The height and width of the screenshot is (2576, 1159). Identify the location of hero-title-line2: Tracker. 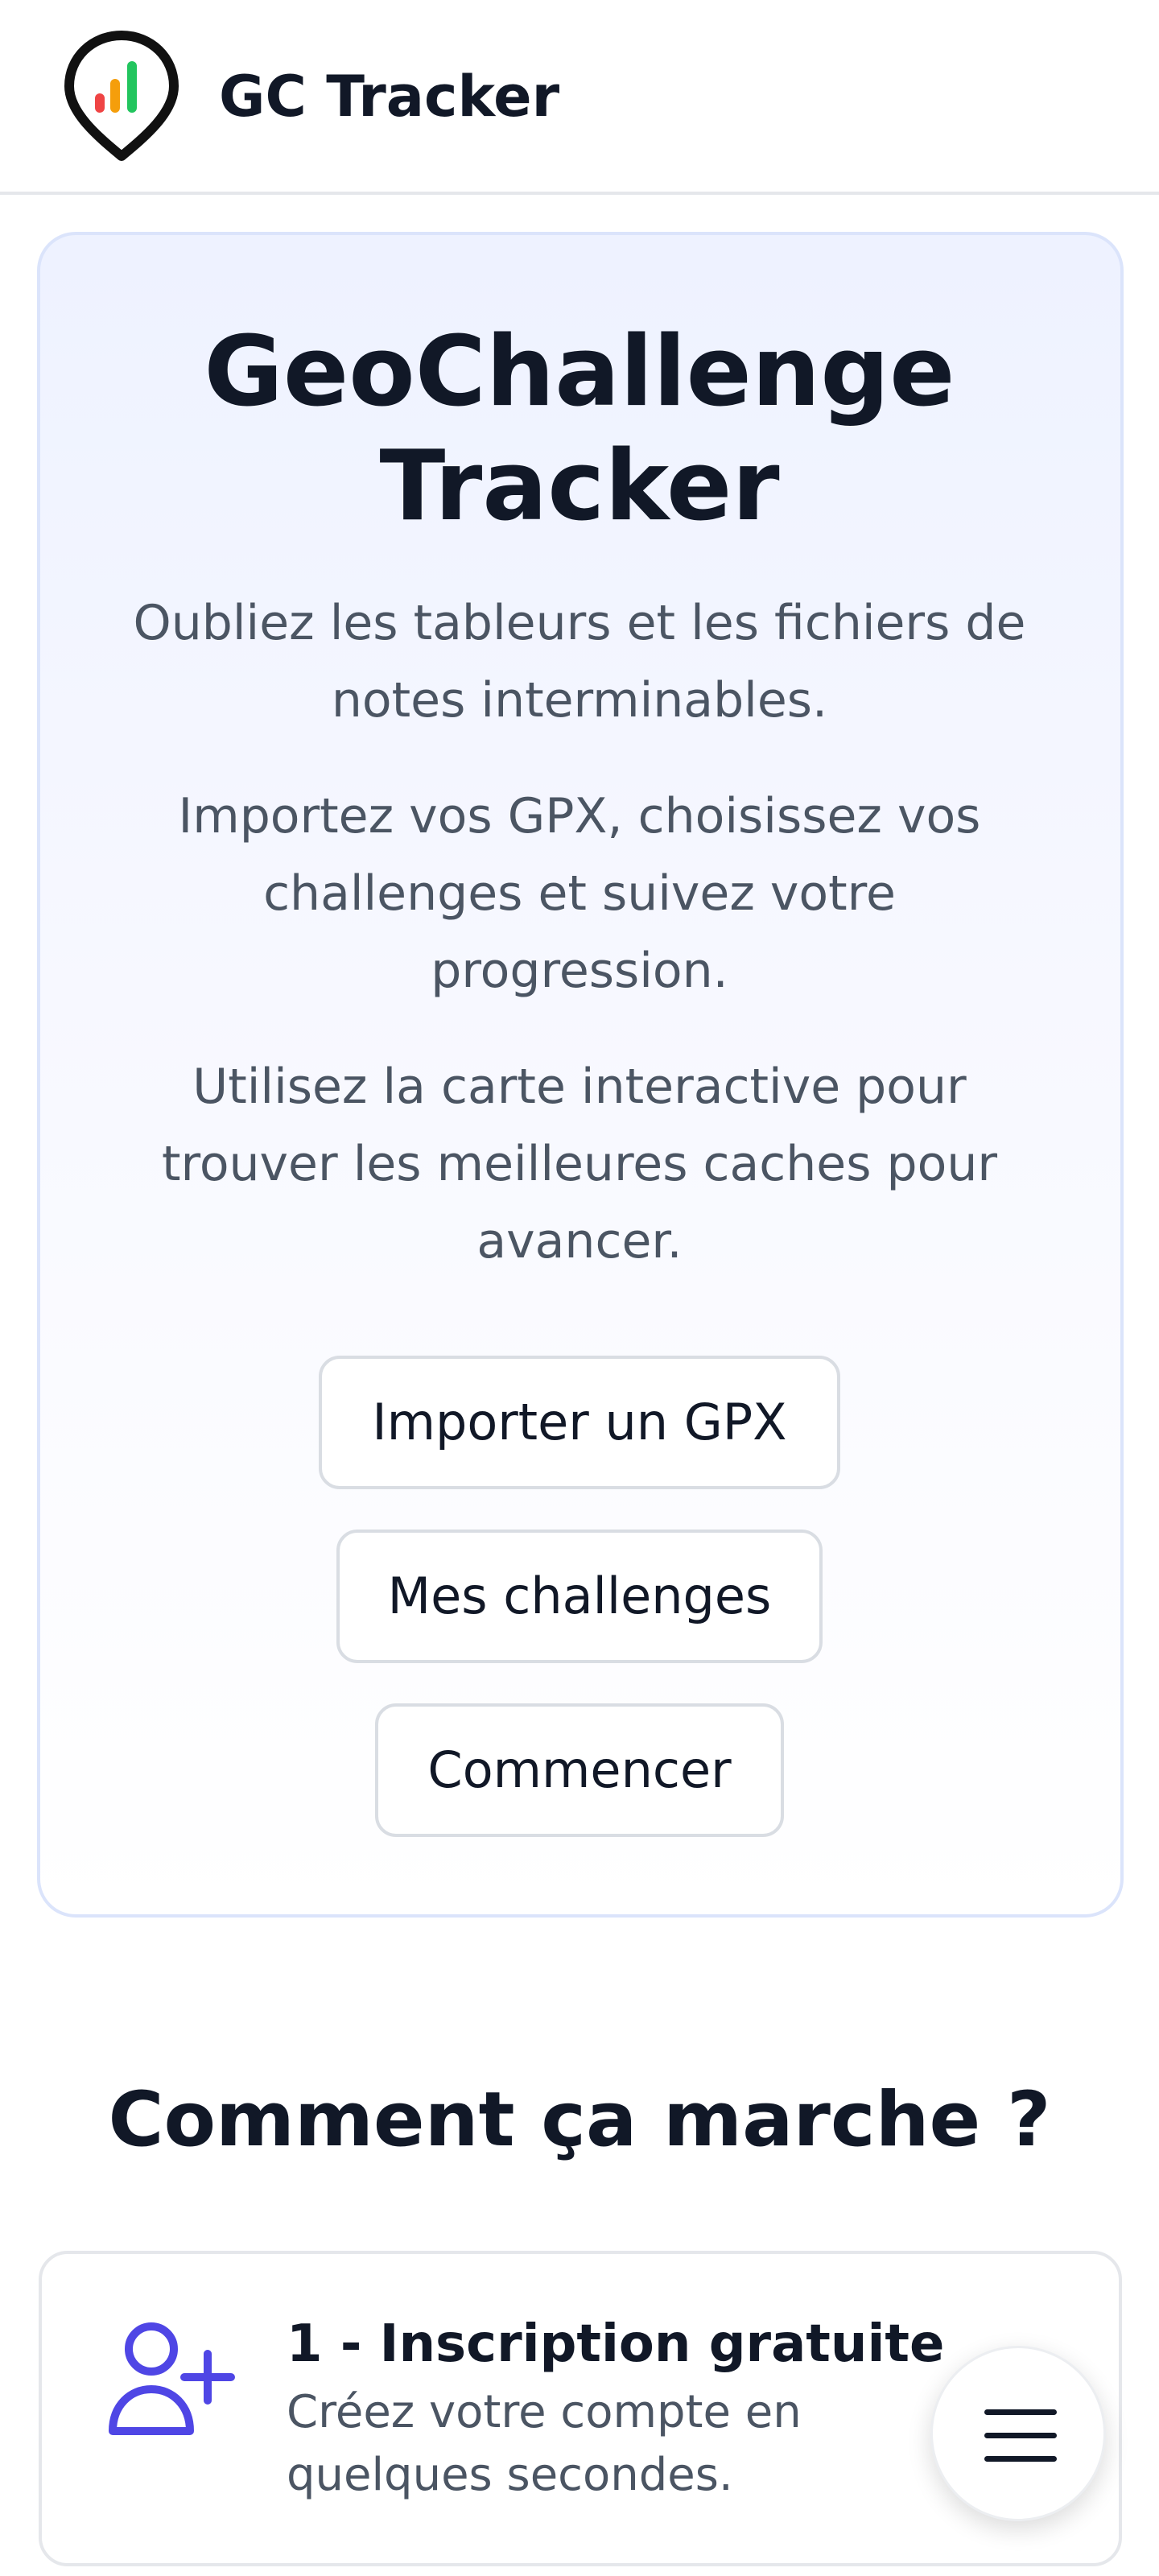
(579, 487).